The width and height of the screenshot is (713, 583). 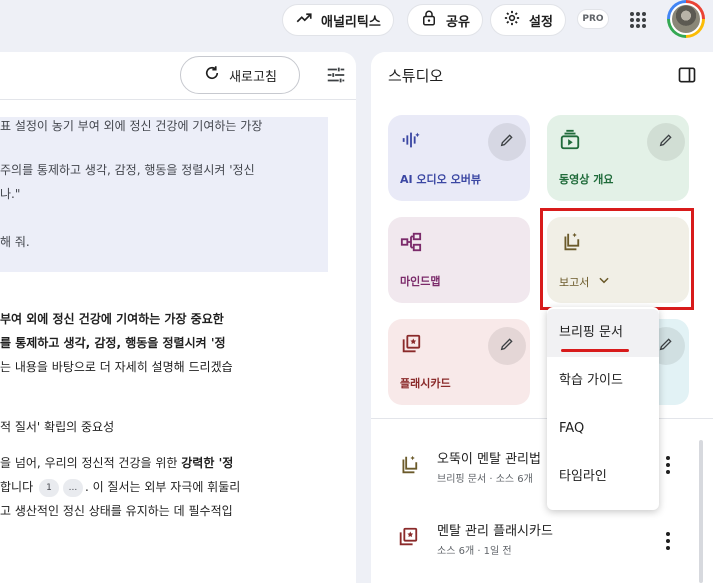 I want to click on mindmap-card: 마인드맵, so click(x=459, y=260).